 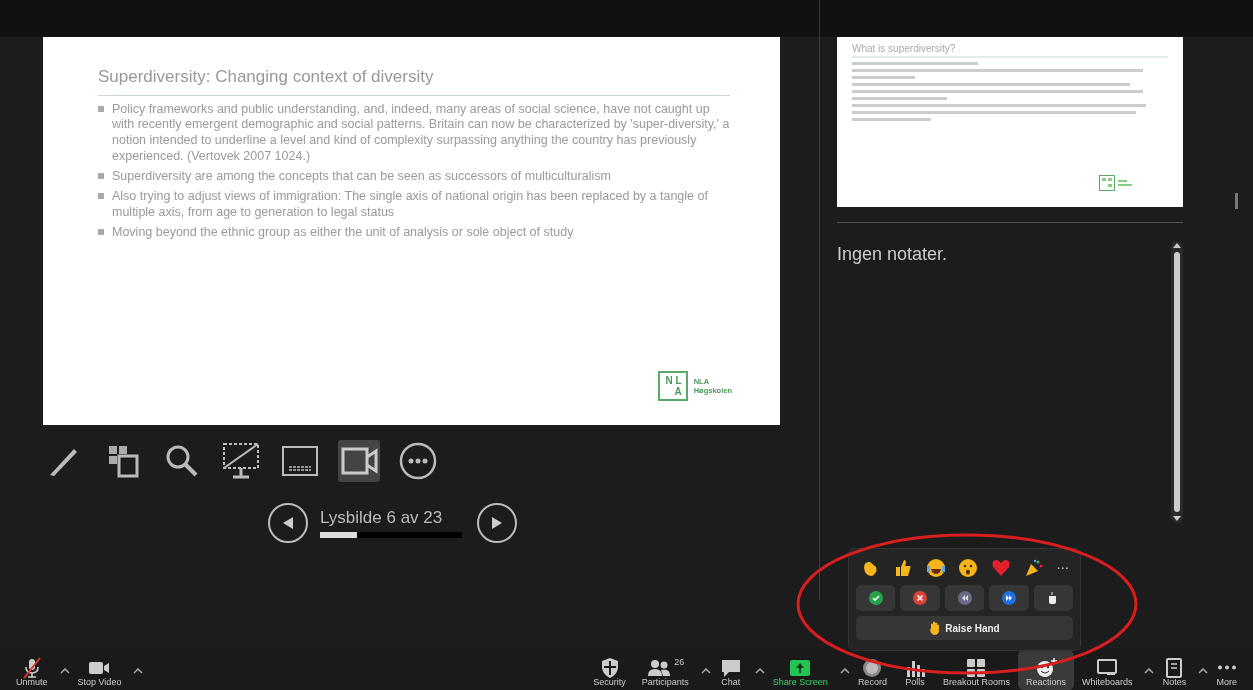 I want to click on speaker-notes: Ingen notater., so click(x=893, y=254).